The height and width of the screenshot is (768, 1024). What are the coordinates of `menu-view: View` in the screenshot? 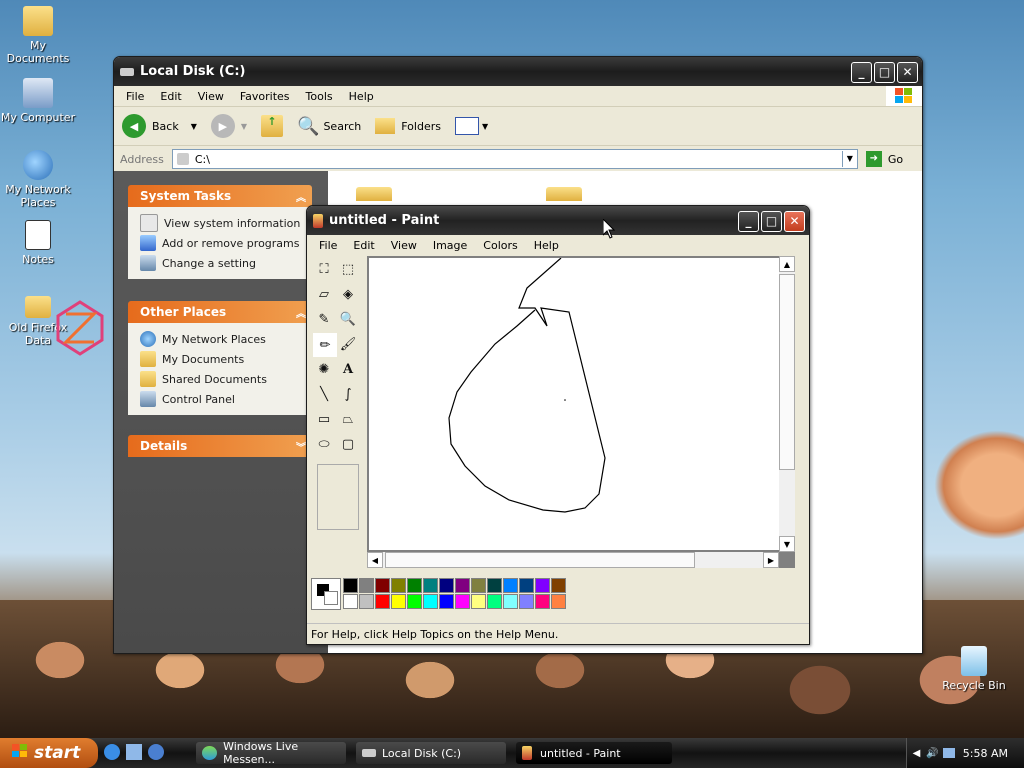 It's located at (404, 245).